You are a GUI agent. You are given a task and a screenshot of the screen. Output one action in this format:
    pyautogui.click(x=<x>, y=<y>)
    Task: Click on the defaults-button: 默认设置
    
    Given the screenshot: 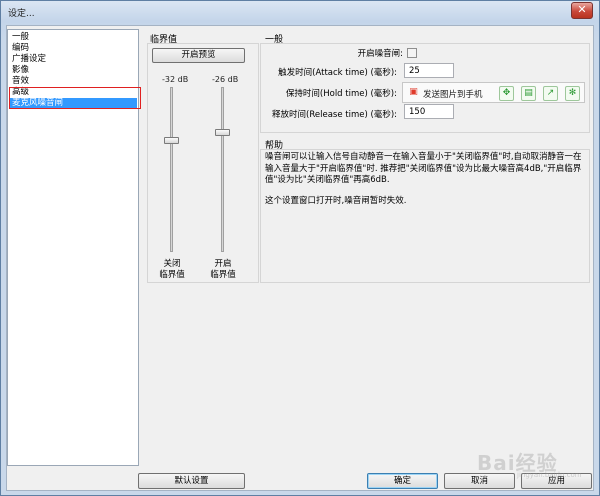 What is the action you would take?
    pyautogui.click(x=191, y=481)
    